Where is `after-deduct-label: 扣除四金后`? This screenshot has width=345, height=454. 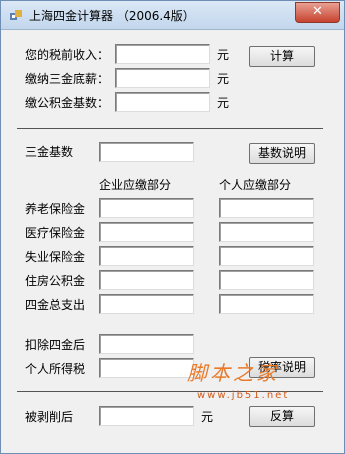
after-deduct-label: 扣除四金后 is located at coordinates (55, 345).